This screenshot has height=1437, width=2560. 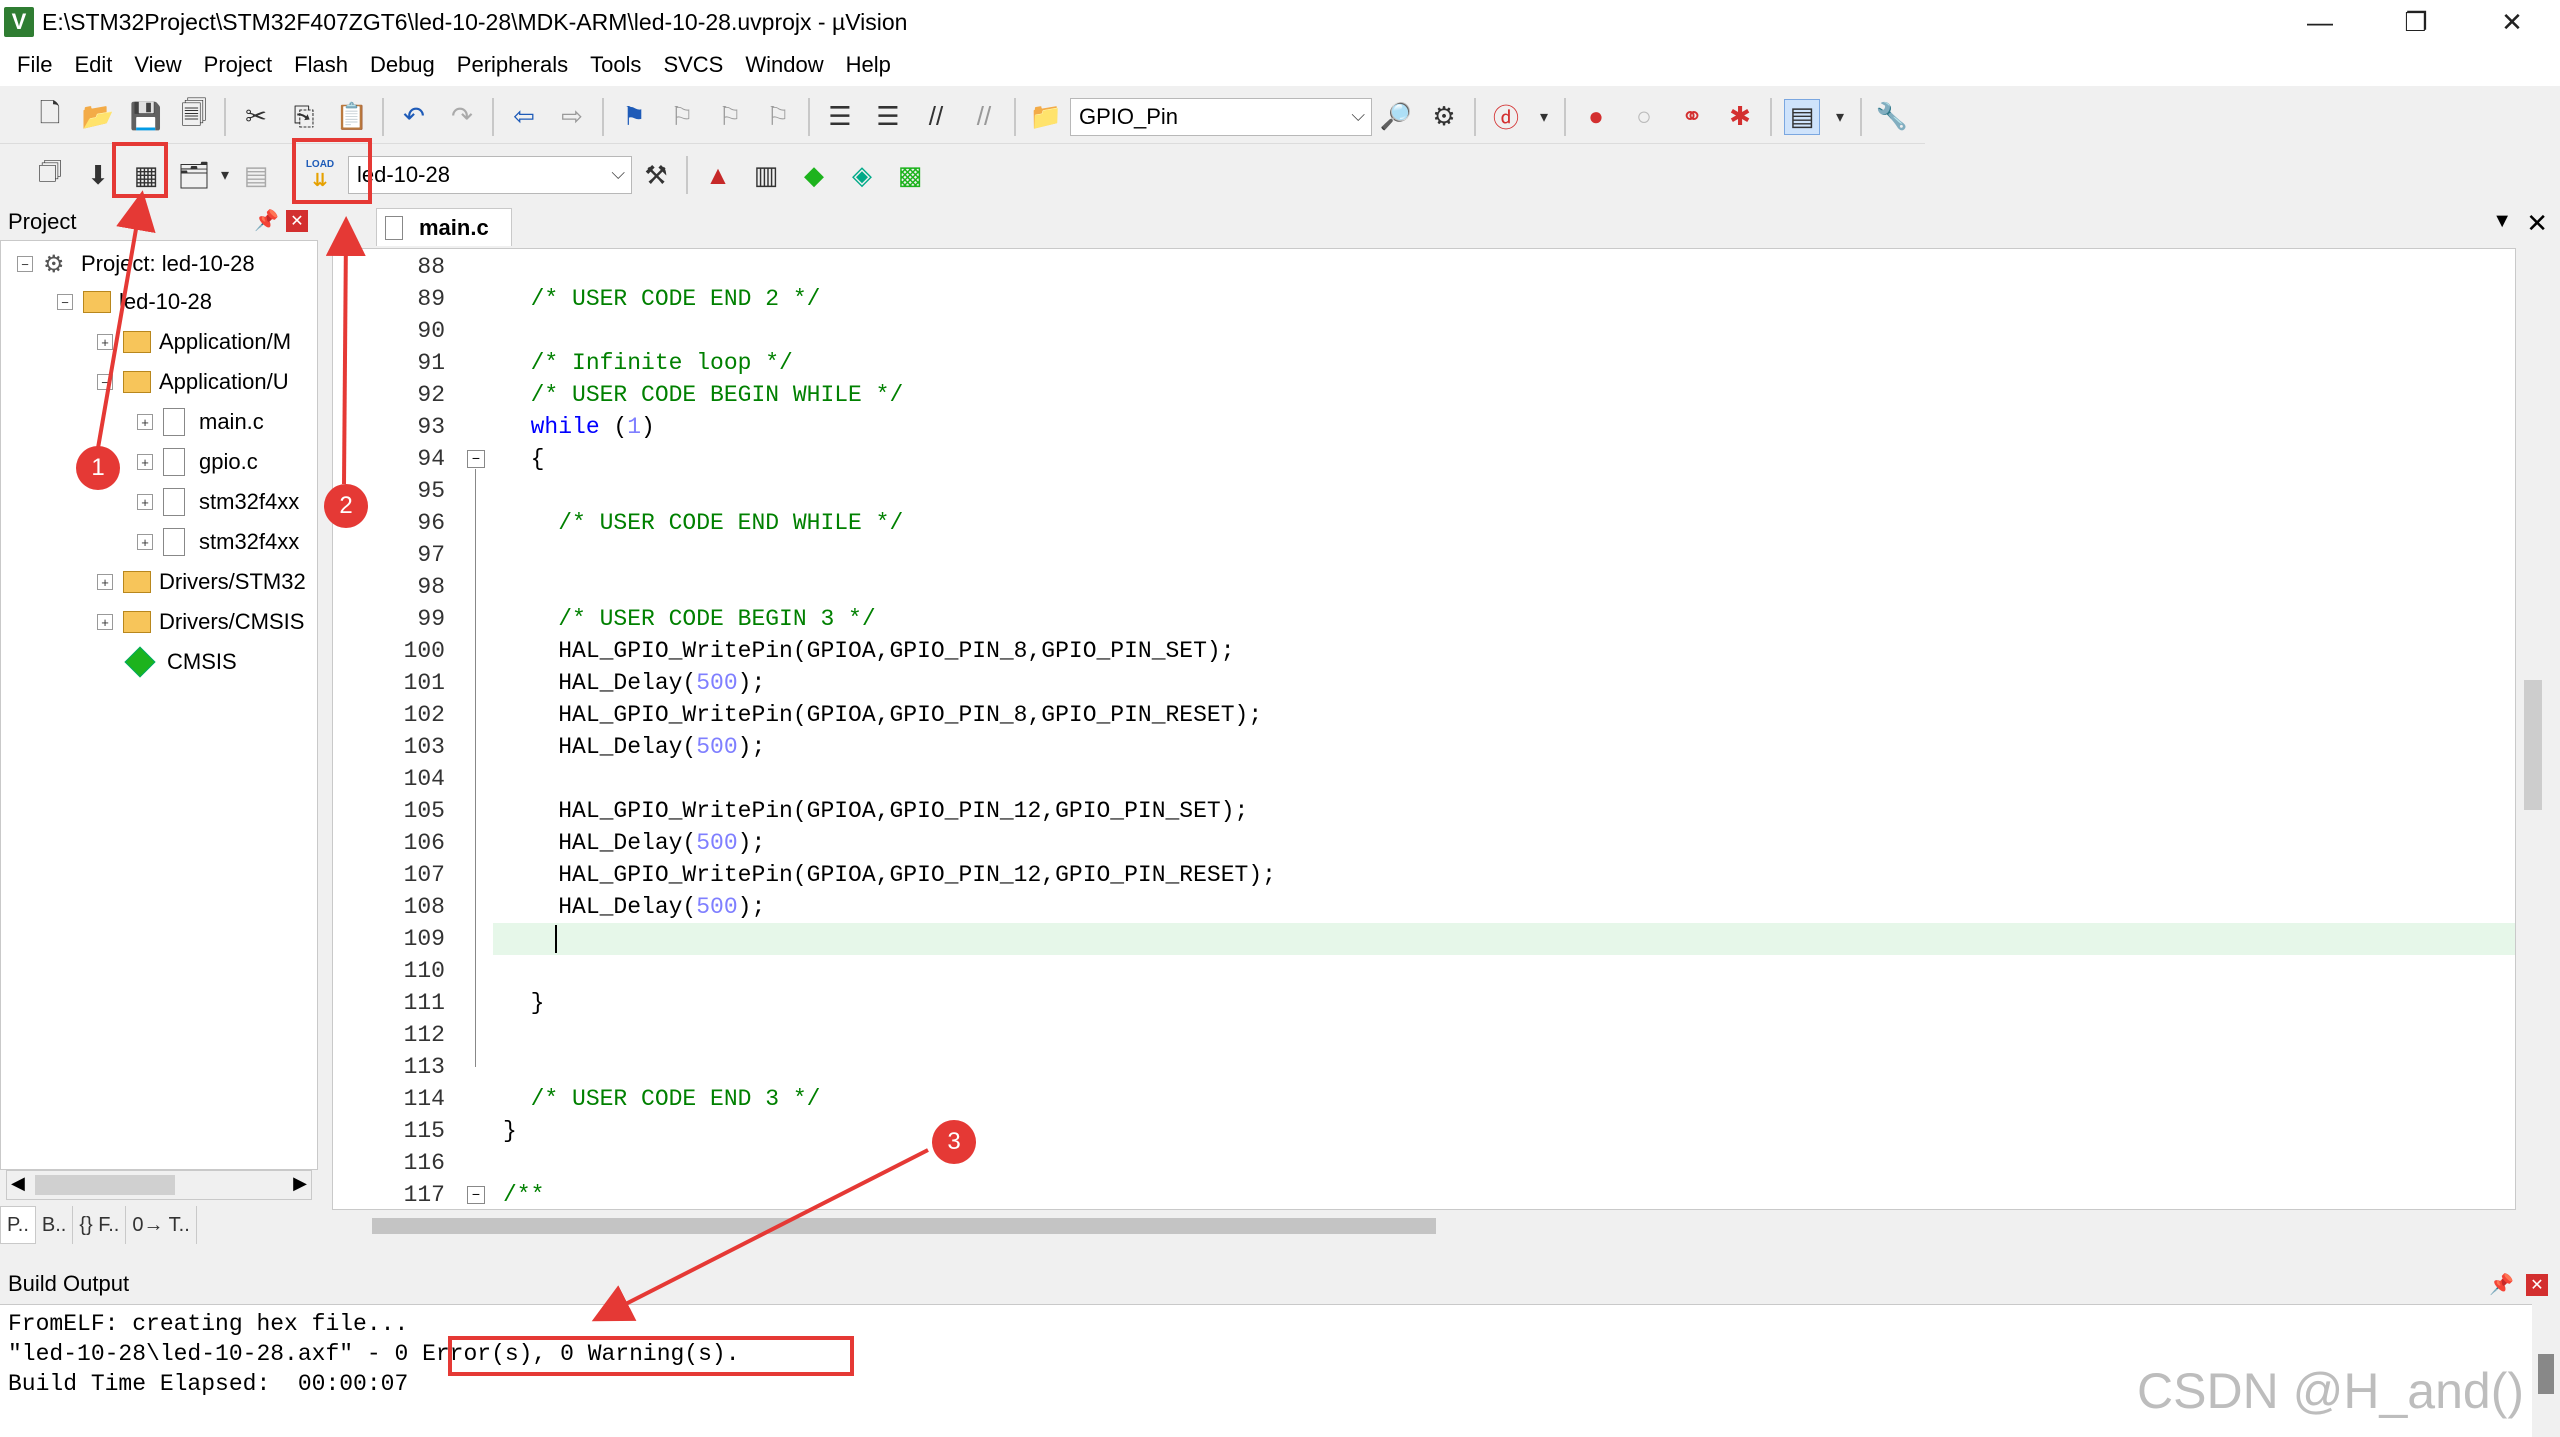 I want to click on menu-window: Window, so click(x=784, y=65).